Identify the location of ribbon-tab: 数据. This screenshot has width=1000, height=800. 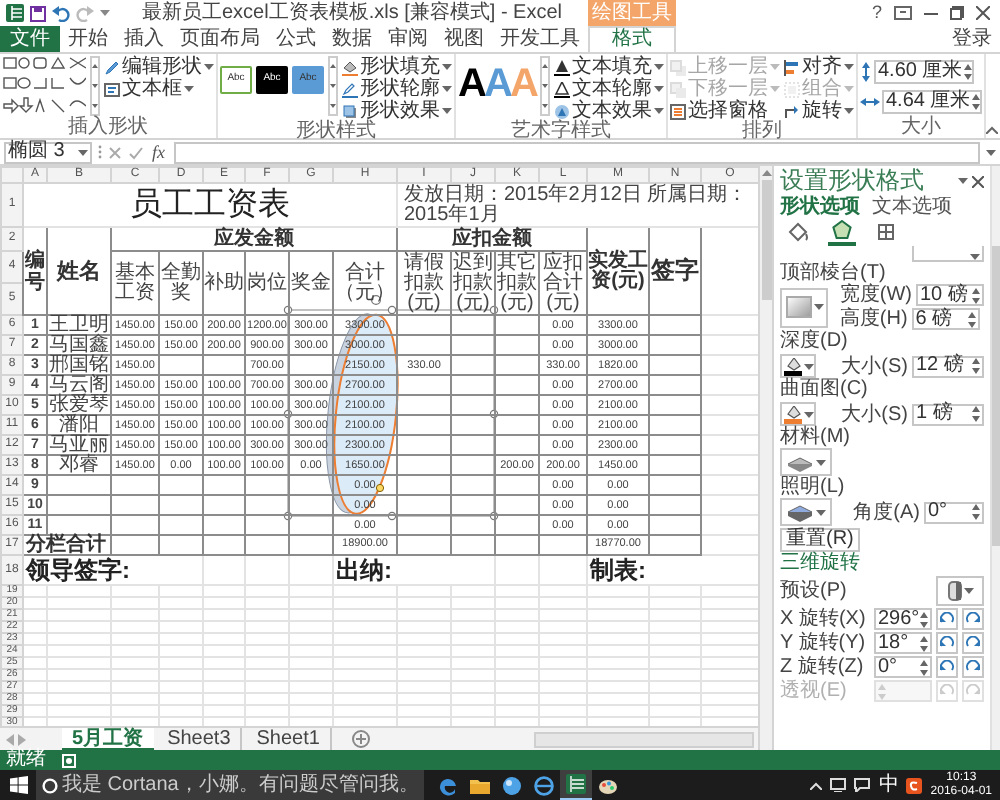
(352, 39).